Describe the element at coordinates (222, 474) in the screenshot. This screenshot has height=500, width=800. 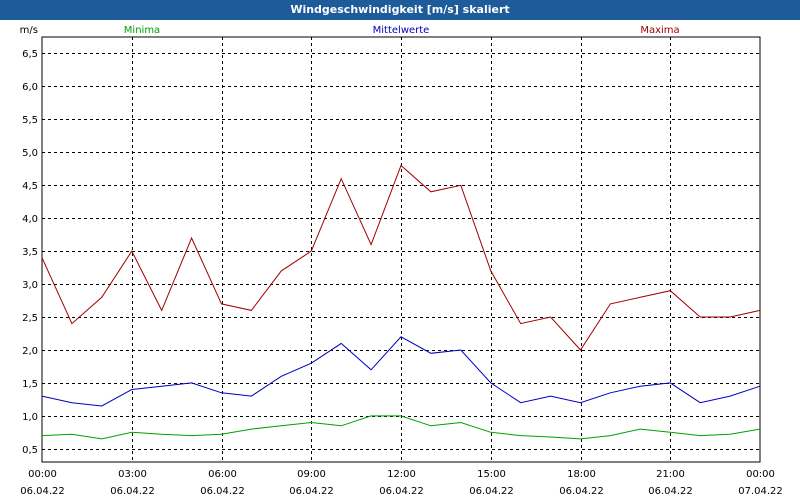
I see `x-tick-time: 06:00` at that location.